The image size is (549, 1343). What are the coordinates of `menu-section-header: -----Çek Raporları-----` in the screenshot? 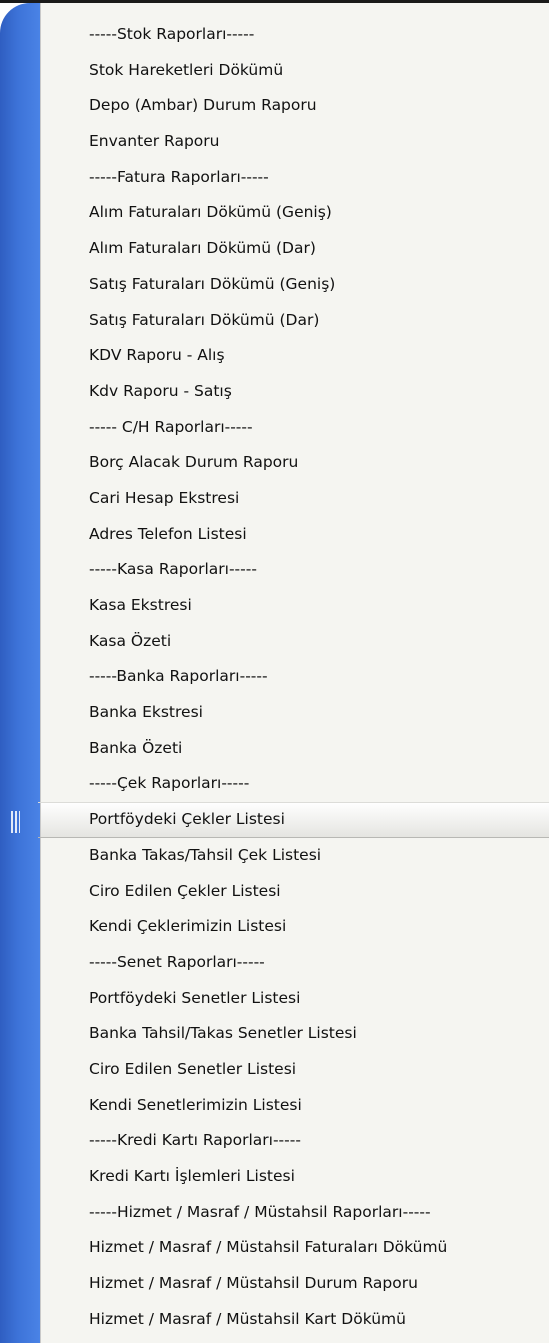 It's located at (169, 783).